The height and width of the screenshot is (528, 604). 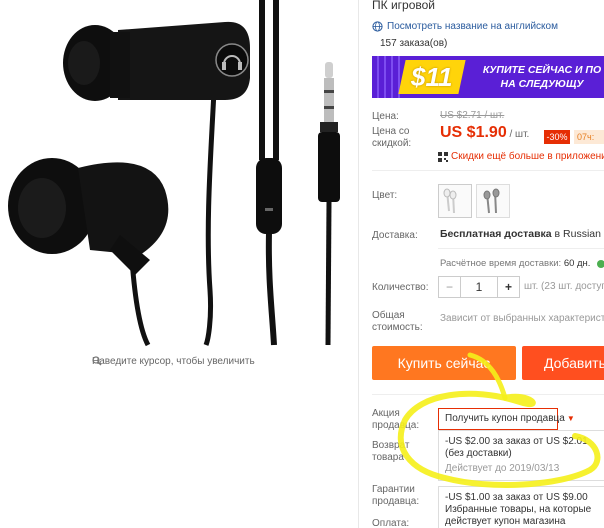 What do you see at coordinates (377, 26) in the screenshot?
I see `globe-icon` at bounding box center [377, 26].